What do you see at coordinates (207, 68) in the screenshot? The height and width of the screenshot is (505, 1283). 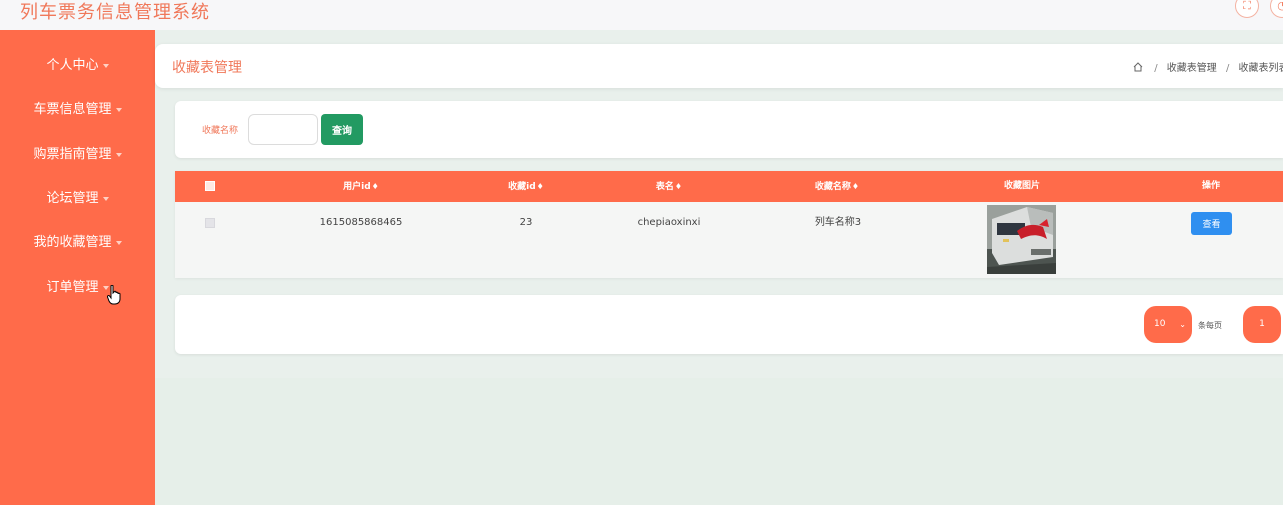 I see `page-title: 收藏表管理` at bounding box center [207, 68].